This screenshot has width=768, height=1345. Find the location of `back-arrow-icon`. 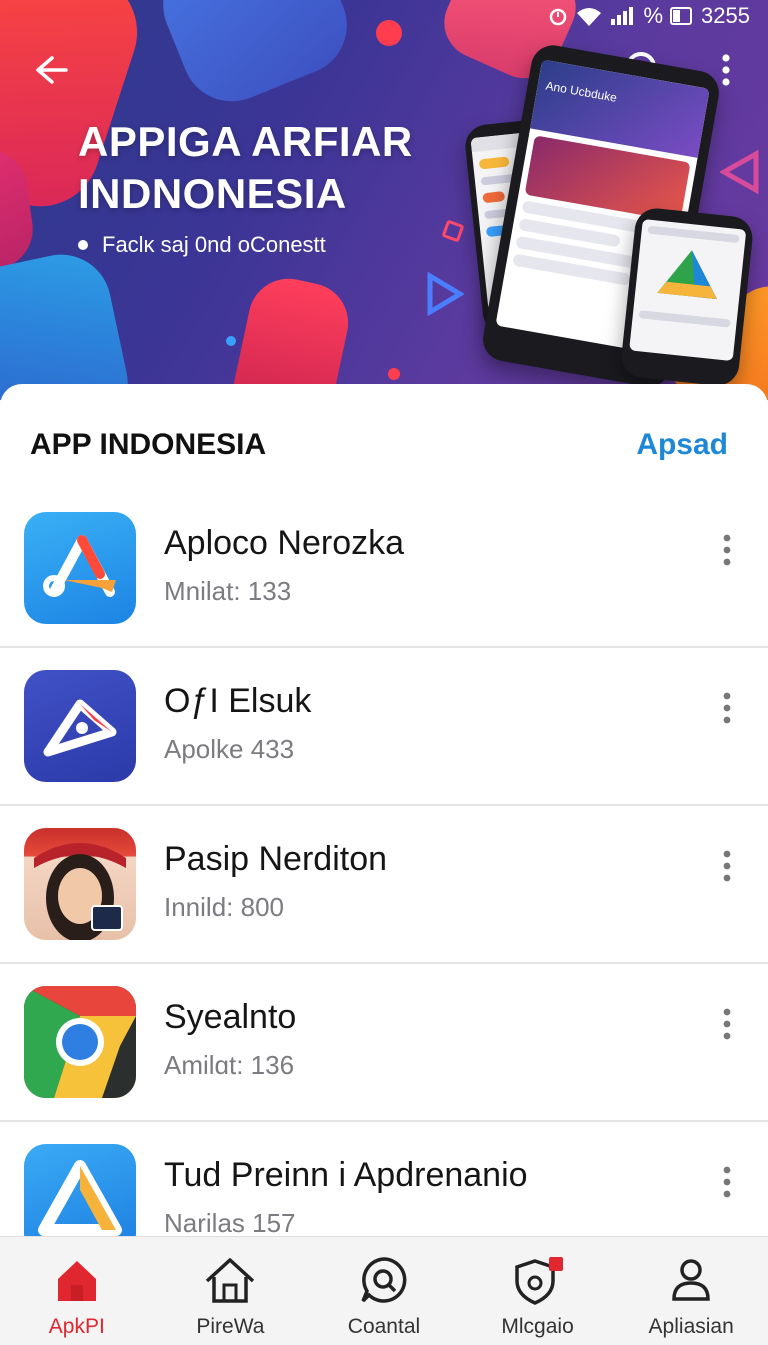

back-arrow-icon is located at coordinates (50, 70).